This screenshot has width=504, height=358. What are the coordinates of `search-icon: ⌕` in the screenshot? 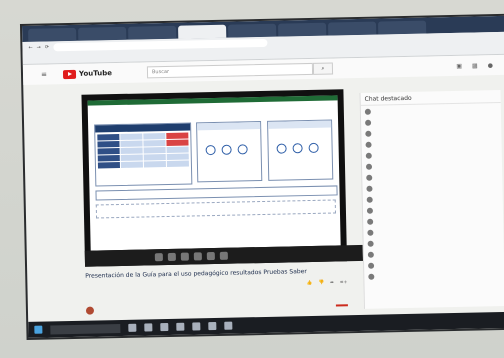 It's located at (323, 68).